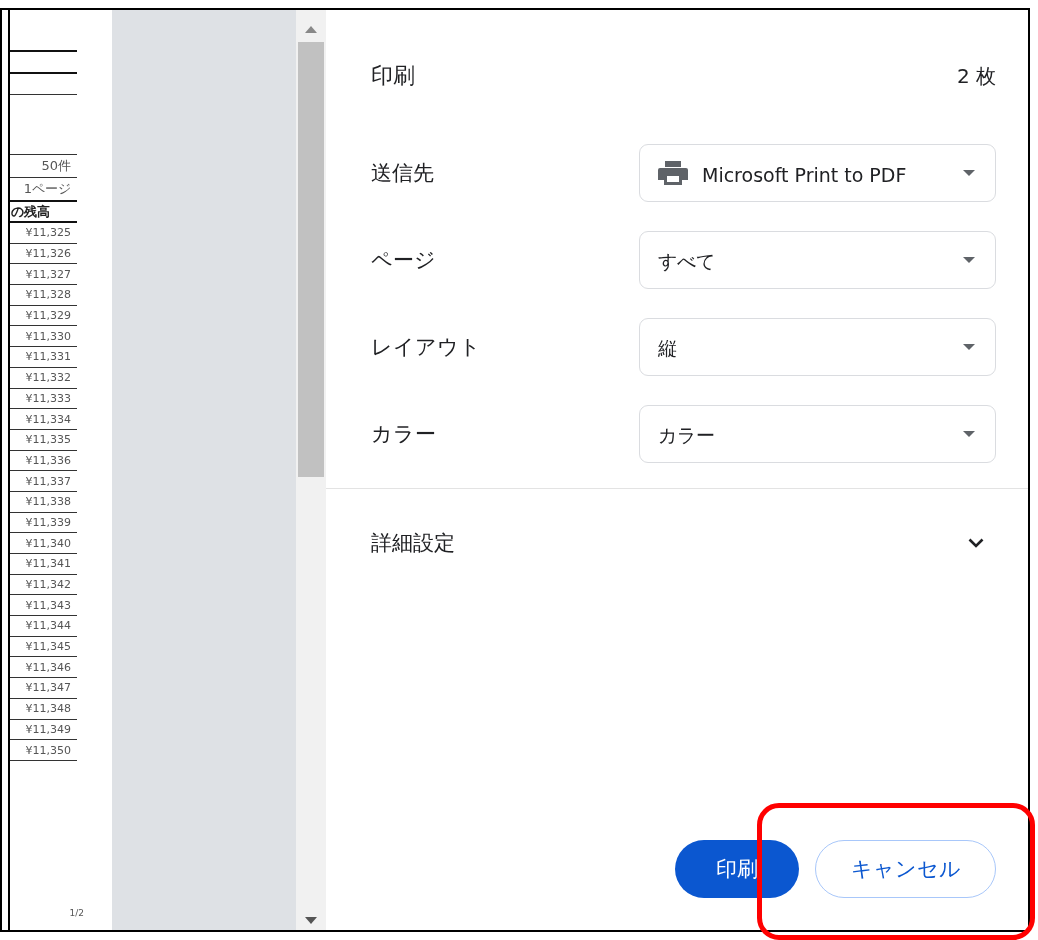 Image resolution: width=1038 pixels, height=940 pixels. I want to click on advanced-settings-toggle: 詳細設定, so click(683, 543).